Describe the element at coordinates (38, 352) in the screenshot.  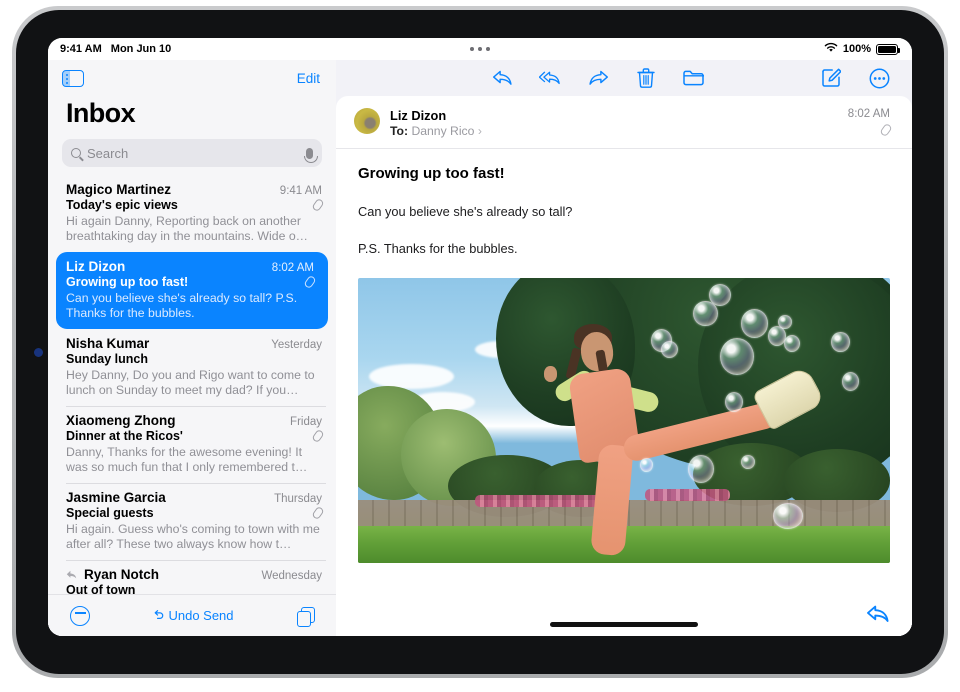
I see `bezel-indicator-dot` at that location.